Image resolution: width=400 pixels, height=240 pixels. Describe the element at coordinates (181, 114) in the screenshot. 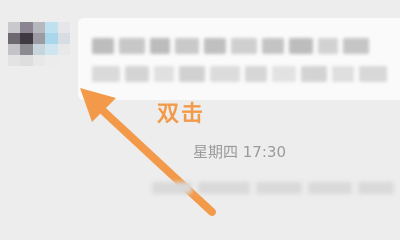

I see `double-tap-annotation: 双击` at that location.